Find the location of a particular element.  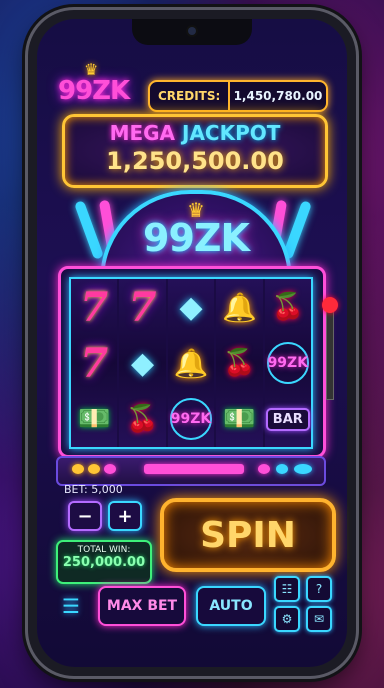

jackpot-title: MEGA JACKPOT is located at coordinates (195, 133).